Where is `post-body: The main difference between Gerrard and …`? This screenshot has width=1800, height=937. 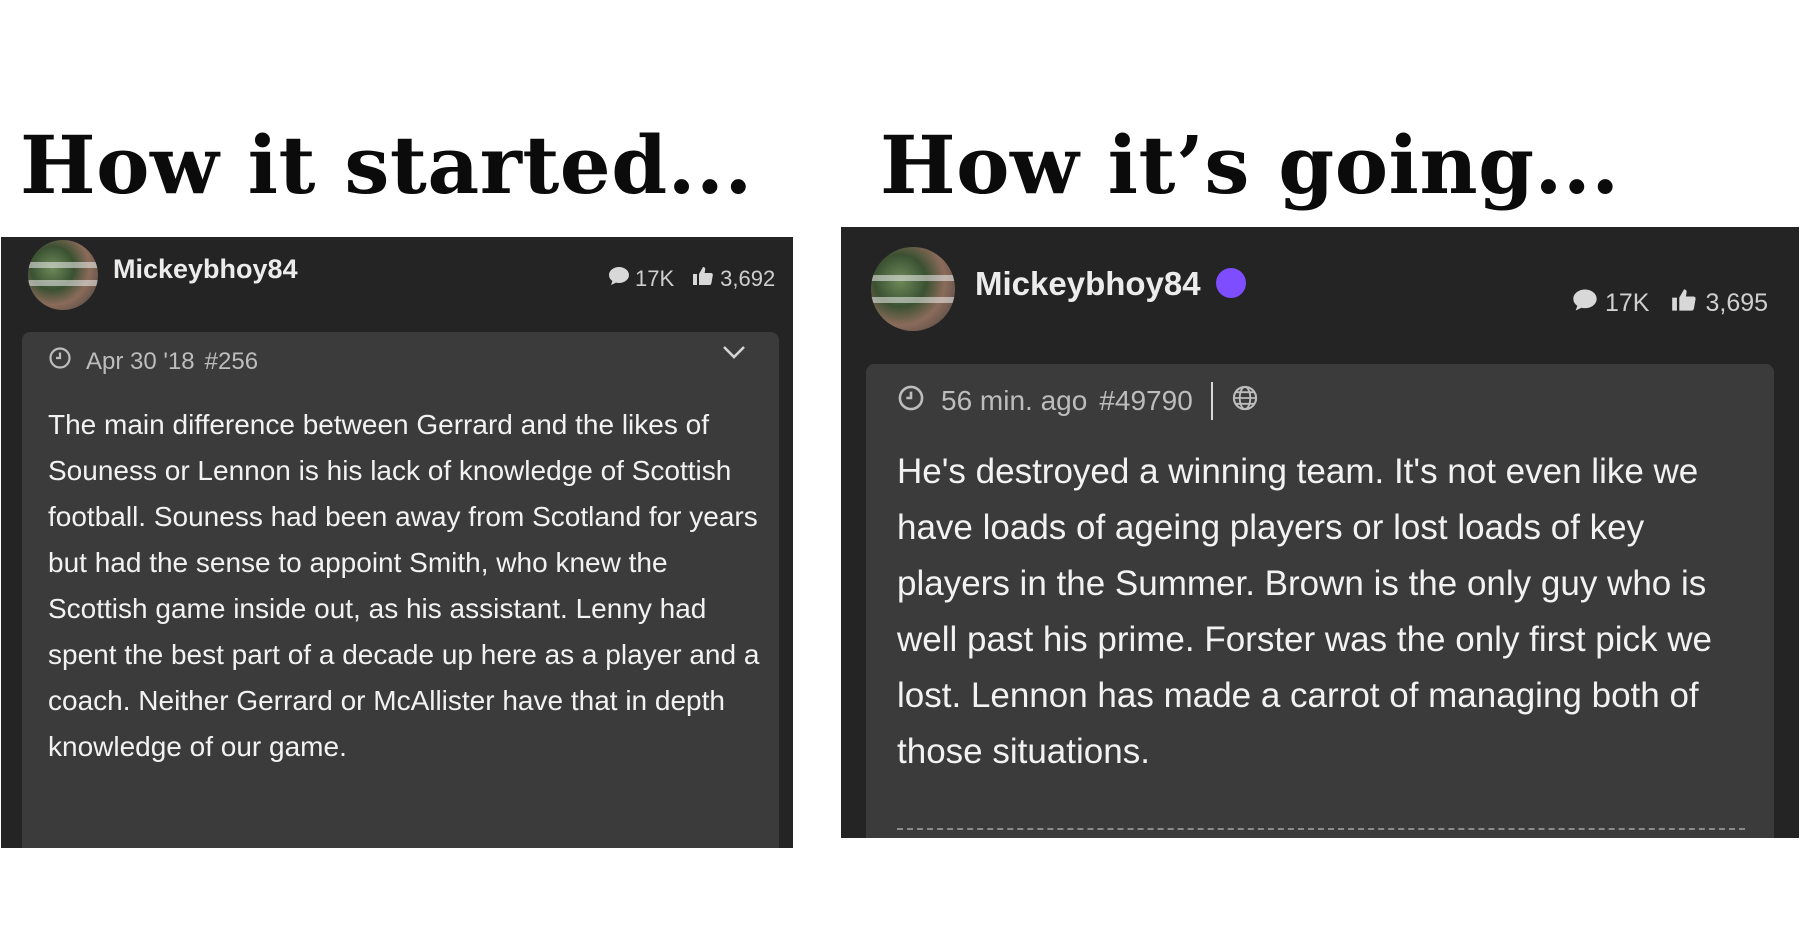
post-body: The main difference between Gerrard and … is located at coordinates (404, 585).